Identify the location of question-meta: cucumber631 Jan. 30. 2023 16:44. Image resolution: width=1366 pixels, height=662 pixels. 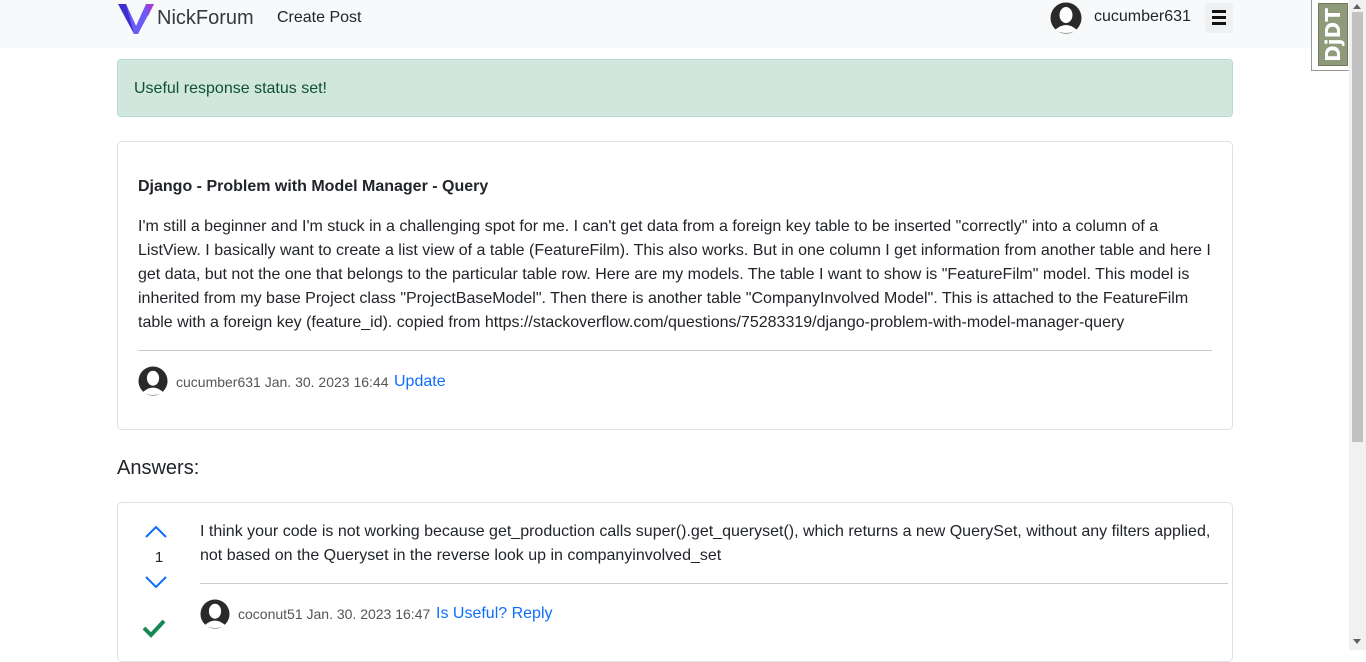
(282, 382).